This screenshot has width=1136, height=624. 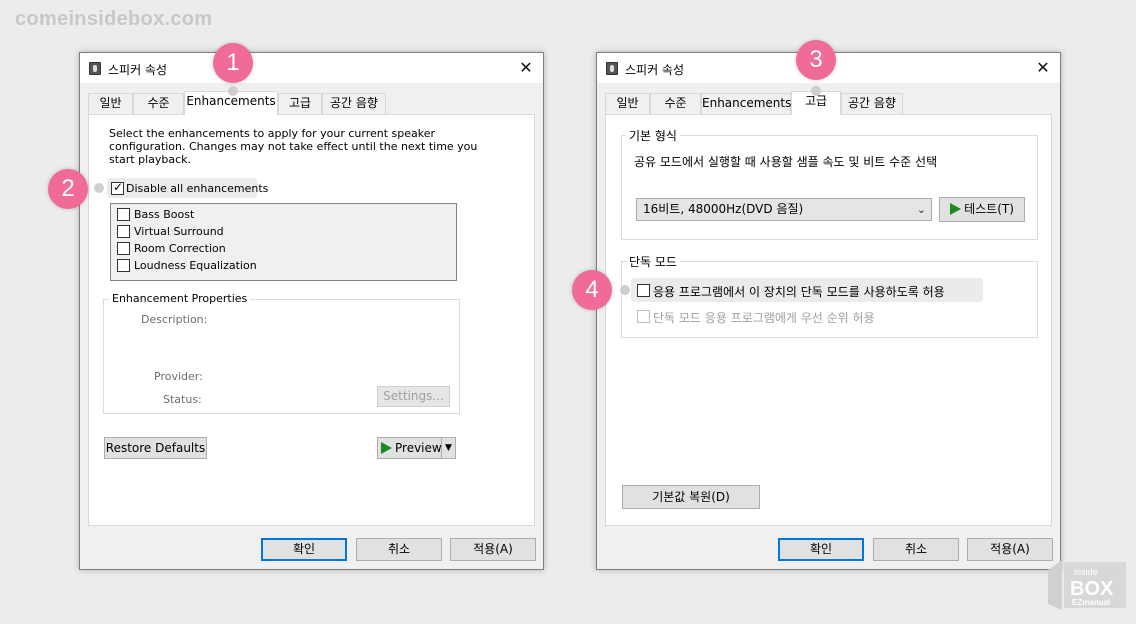 I want to click on default-format-description: 공유 모드에서 실행할 때 사용할 샘플 속도 및 비트 수준 선택, so click(x=786, y=162).